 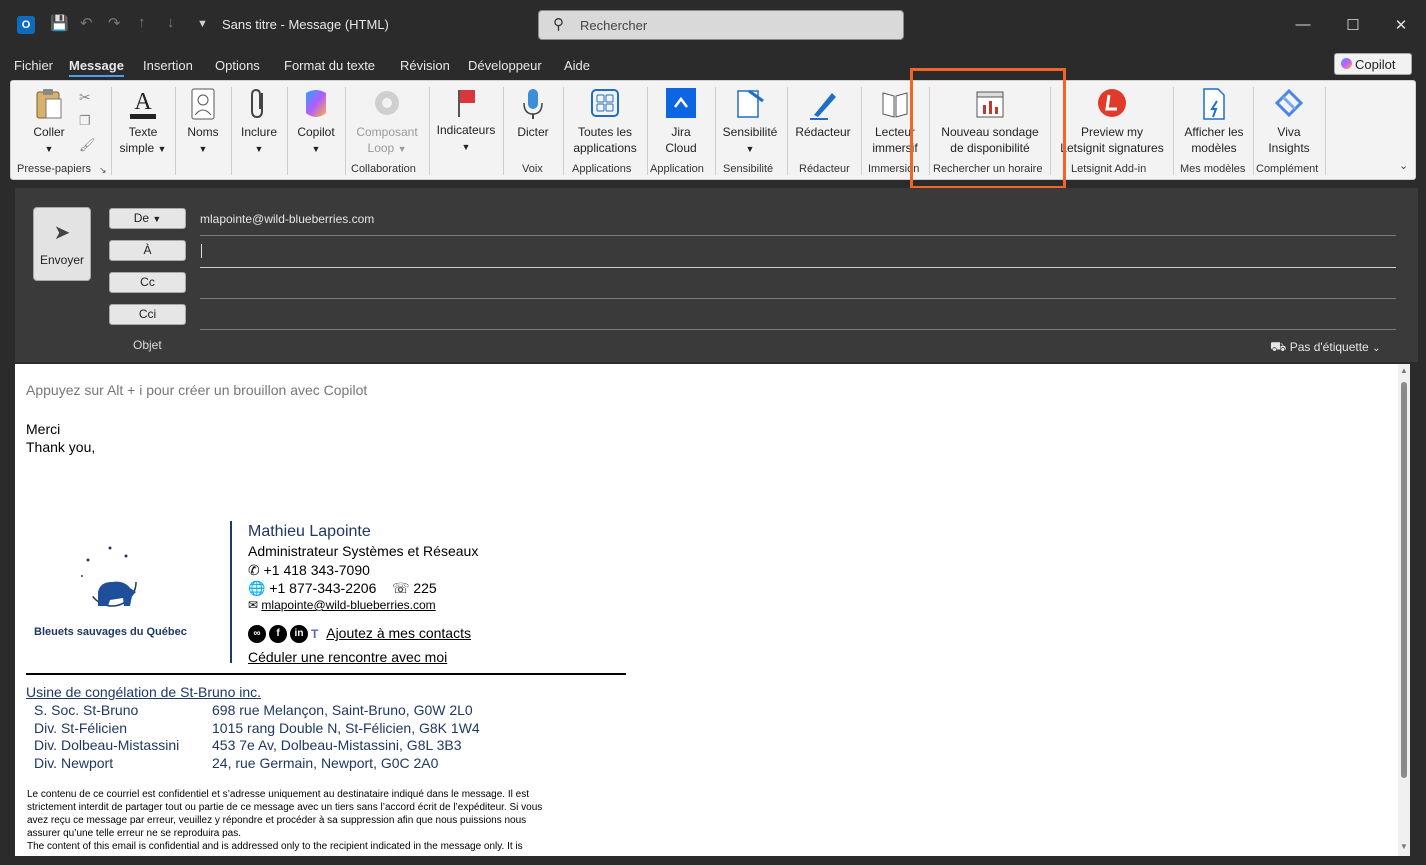 What do you see at coordinates (110, 632) in the screenshot?
I see `logo-text: Bleuets sauvages du Québec` at bounding box center [110, 632].